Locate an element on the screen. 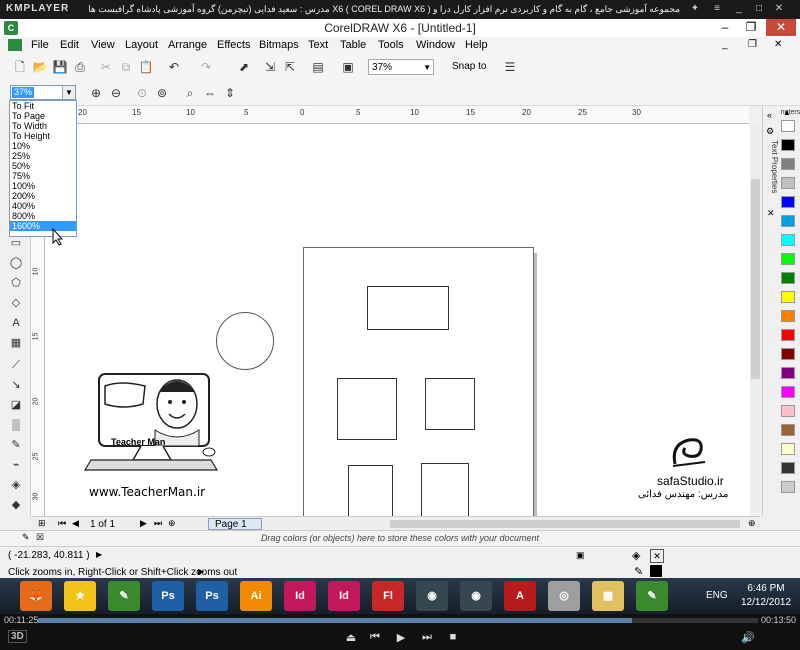 The width and height of the screenshot is (800, 650). new-icon: 🗋 is located at coordinates (20, 67).